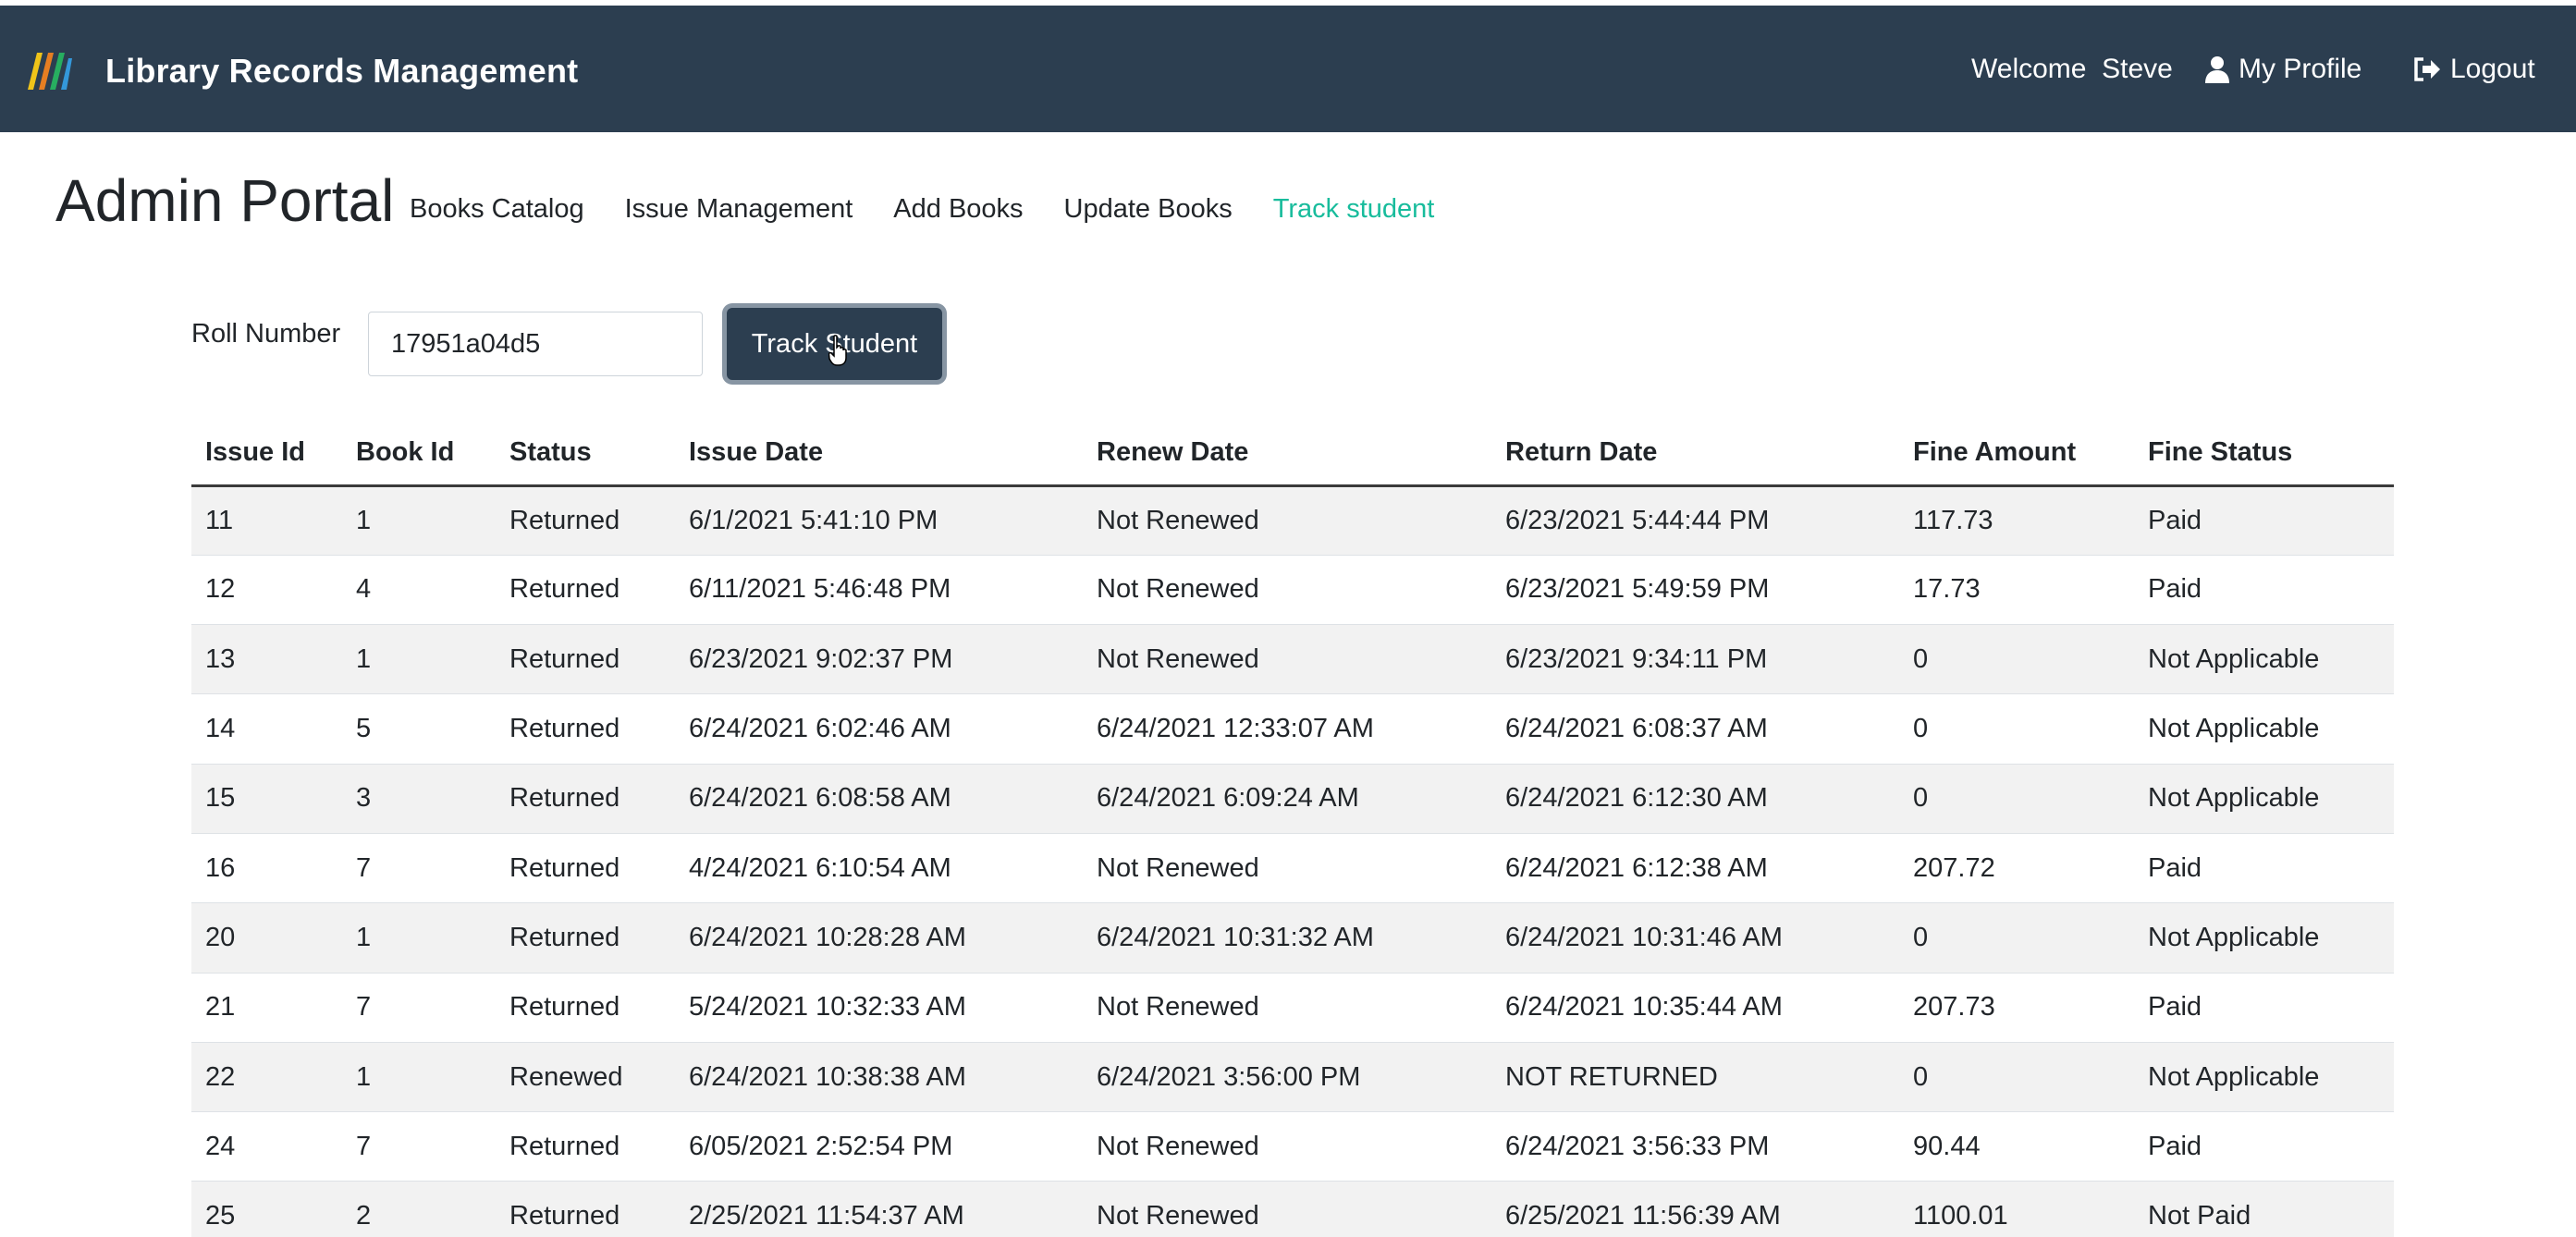 This screenshot has height=1237, width=2576. I want to click on brand: Library Records Management, so click(302, 72).